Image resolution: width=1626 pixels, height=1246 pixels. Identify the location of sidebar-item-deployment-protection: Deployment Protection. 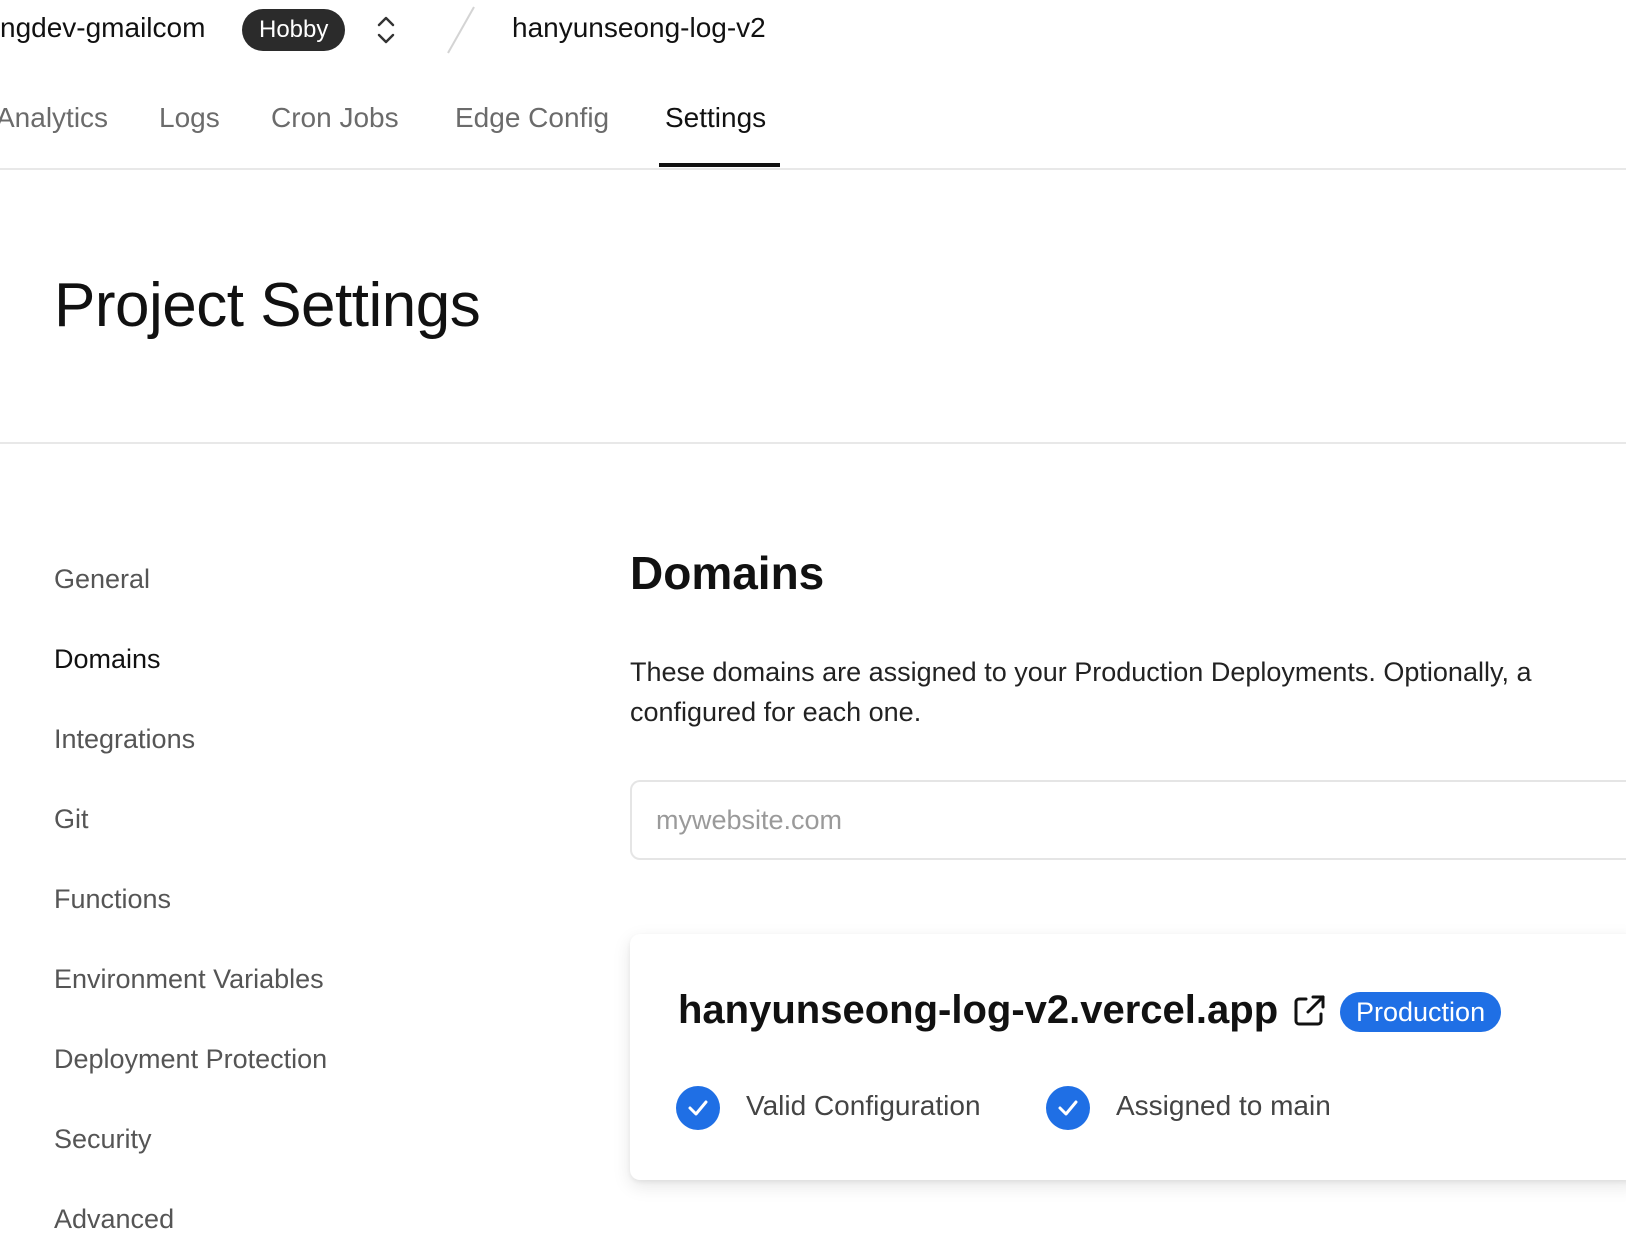
(190, 1059).